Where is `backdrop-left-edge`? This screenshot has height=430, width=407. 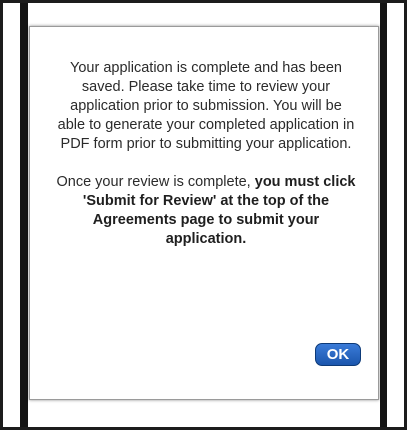 backdrop-left-edge is located at coordinates (15, 215).